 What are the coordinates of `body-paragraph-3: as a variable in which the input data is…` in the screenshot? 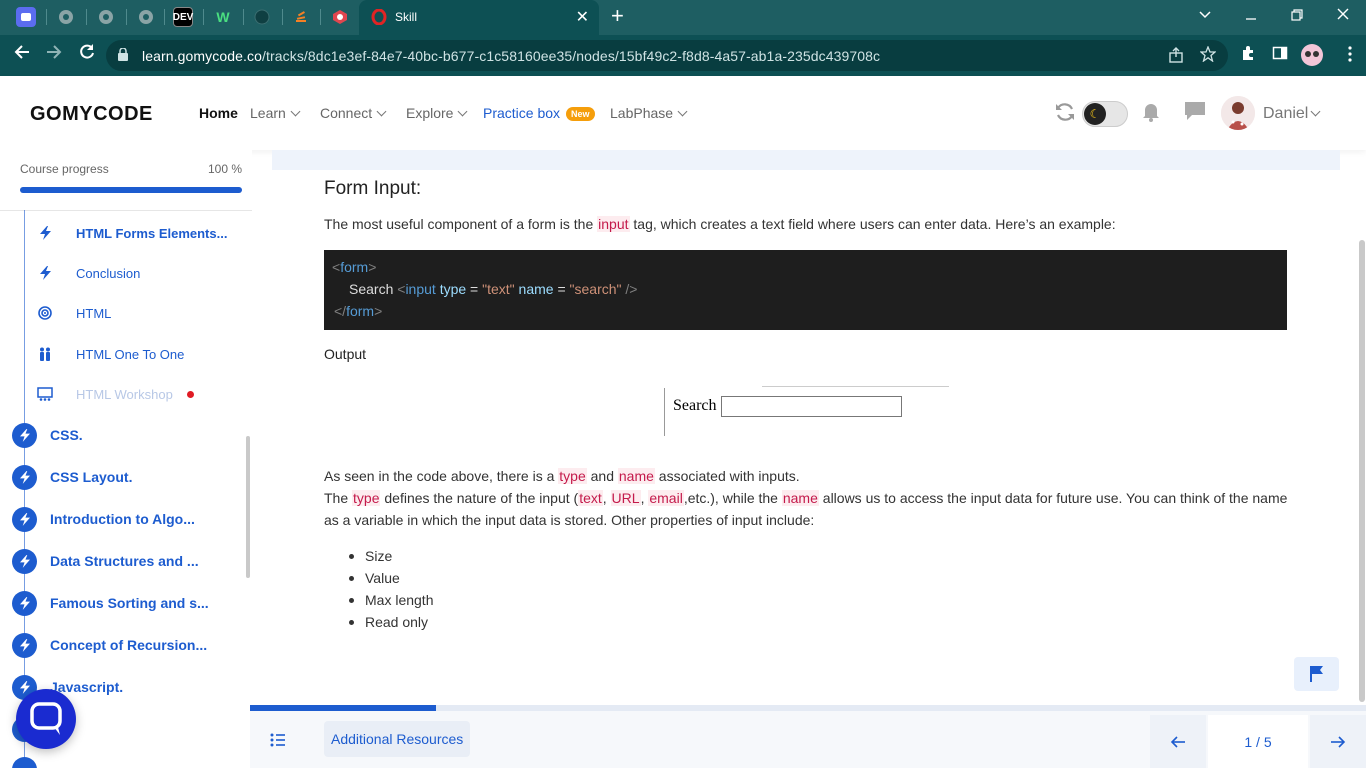 It's located at (569, 520).